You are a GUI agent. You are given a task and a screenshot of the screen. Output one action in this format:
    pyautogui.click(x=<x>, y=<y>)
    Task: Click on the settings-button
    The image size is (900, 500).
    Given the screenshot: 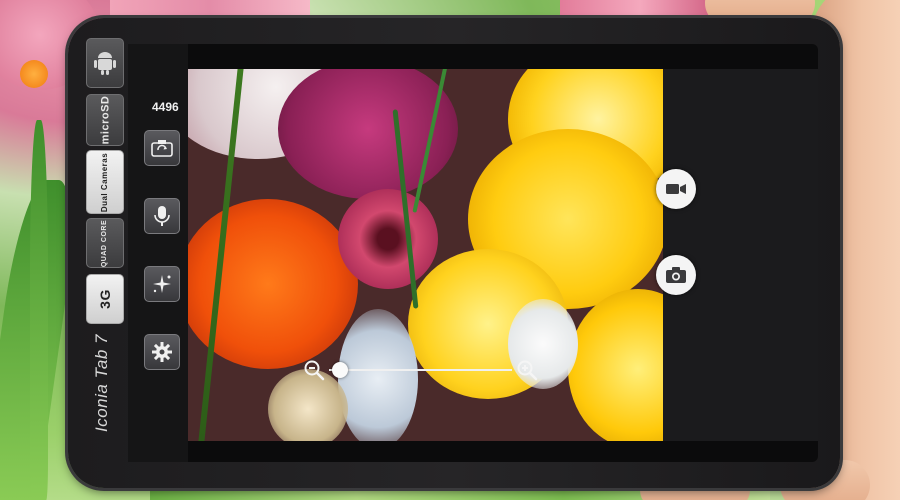 What is the action you would take?
    pyautogui.click(x=162, y=352)
    